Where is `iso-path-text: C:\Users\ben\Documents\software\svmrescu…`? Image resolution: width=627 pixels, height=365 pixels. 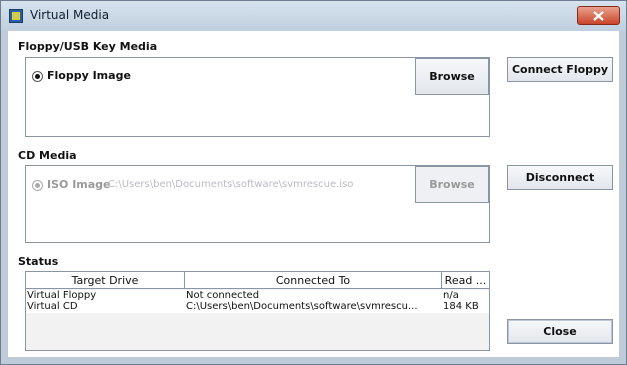 iso-path-text: C:\Users\ben\Documents\software\svmrescu… is located at coordinates (231, 184).